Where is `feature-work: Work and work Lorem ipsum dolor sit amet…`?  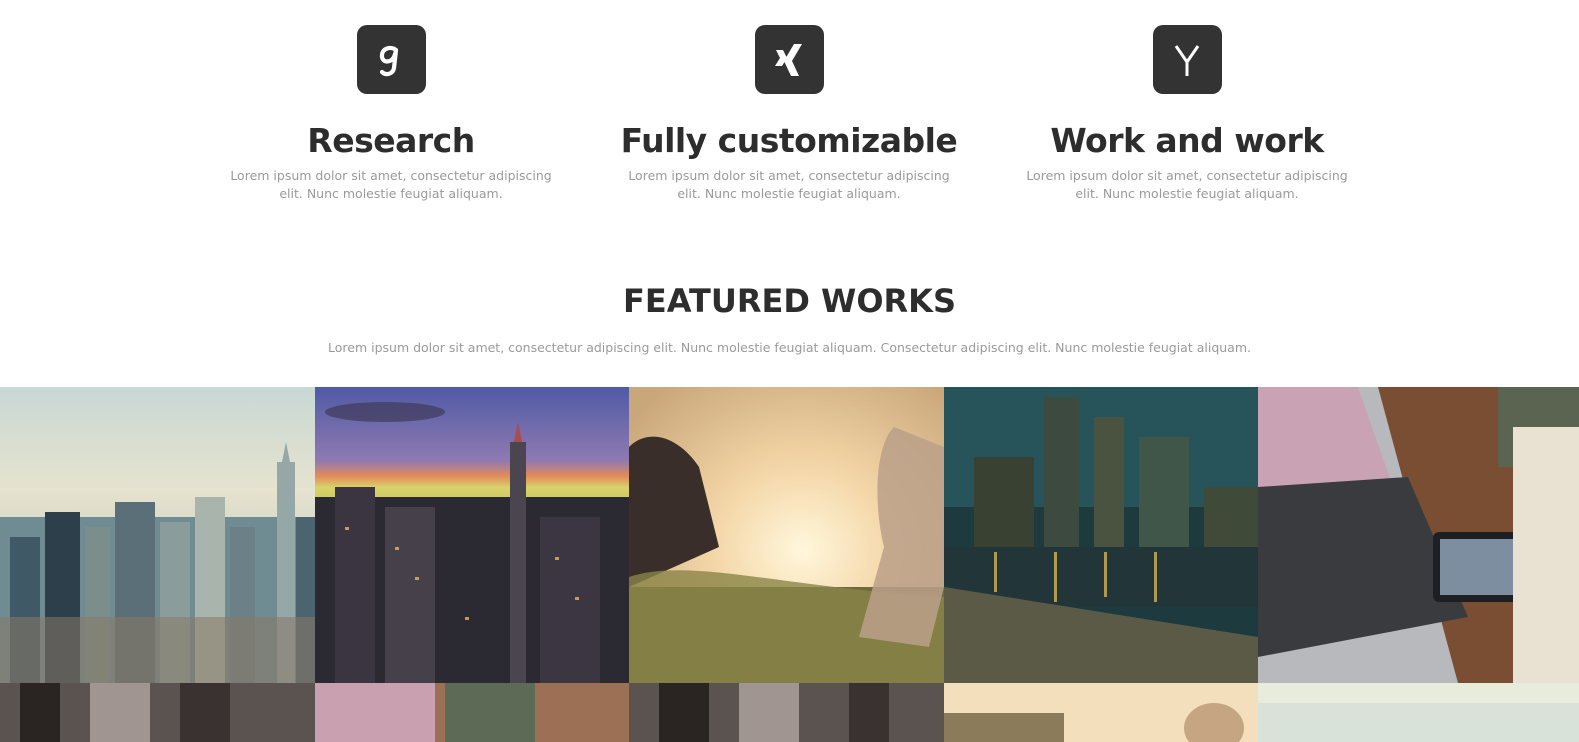 feature-work: Work and work Lorem ipsum dolor sit amet… is located at coordinates (1187, 114).